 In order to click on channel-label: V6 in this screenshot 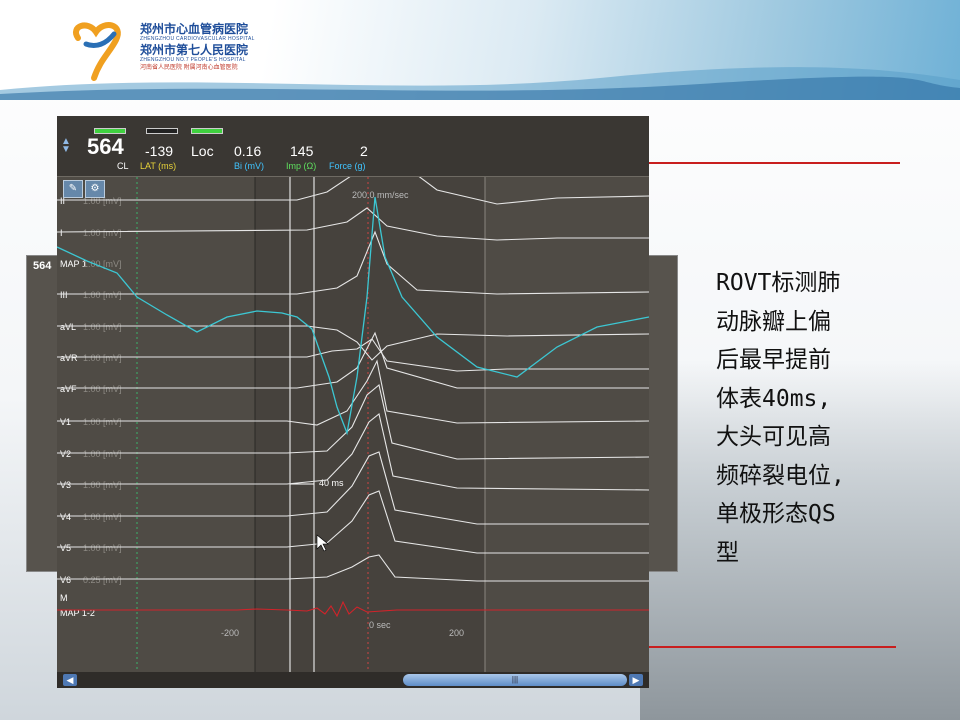, I will do `click(65, 580)`.